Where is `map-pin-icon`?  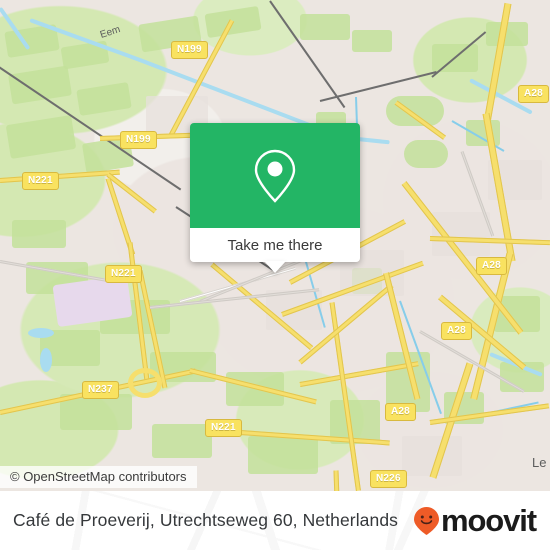
map-pin-icon is located at coordinates (275, 176).